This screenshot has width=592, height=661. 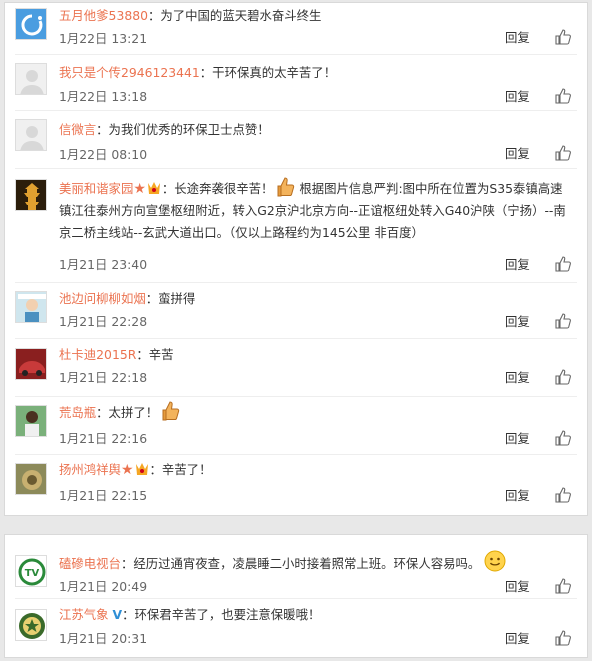 What do you see at coordinates (300, 563) in the screenshot?
I see `comment-text: ：经历过通宵夜查，凌晨睡二小时接着照常上班。环保人容易吗。` at bounding box center [300, 563].